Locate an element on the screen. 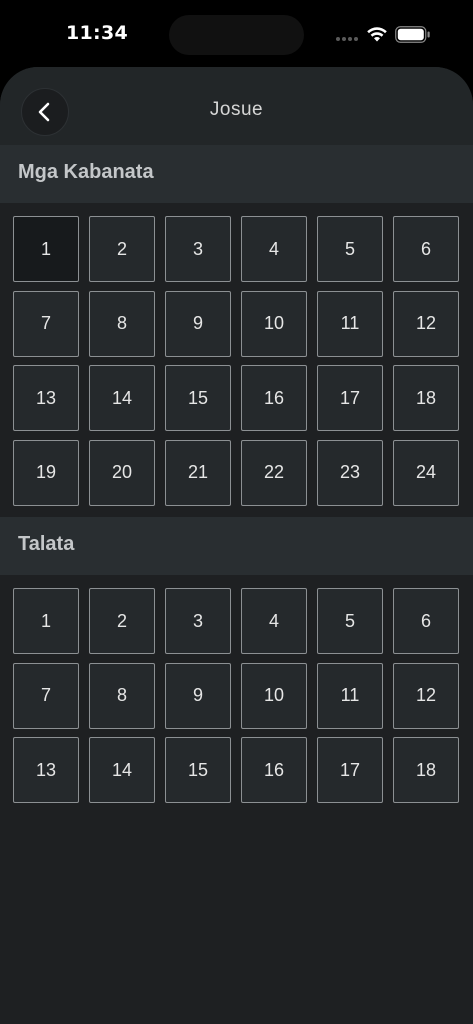 The height and width of the screenshot is (1024, 473). status-time: 11:34 is located at coordinates (97, 33).